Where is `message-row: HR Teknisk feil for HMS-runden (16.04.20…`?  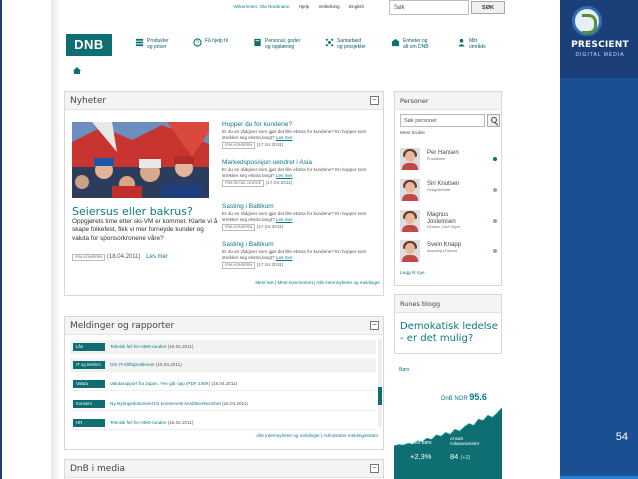
message-row: HR Teknisk feil for HMS-runden (16.04.20… is located at coordinates (223, 423).